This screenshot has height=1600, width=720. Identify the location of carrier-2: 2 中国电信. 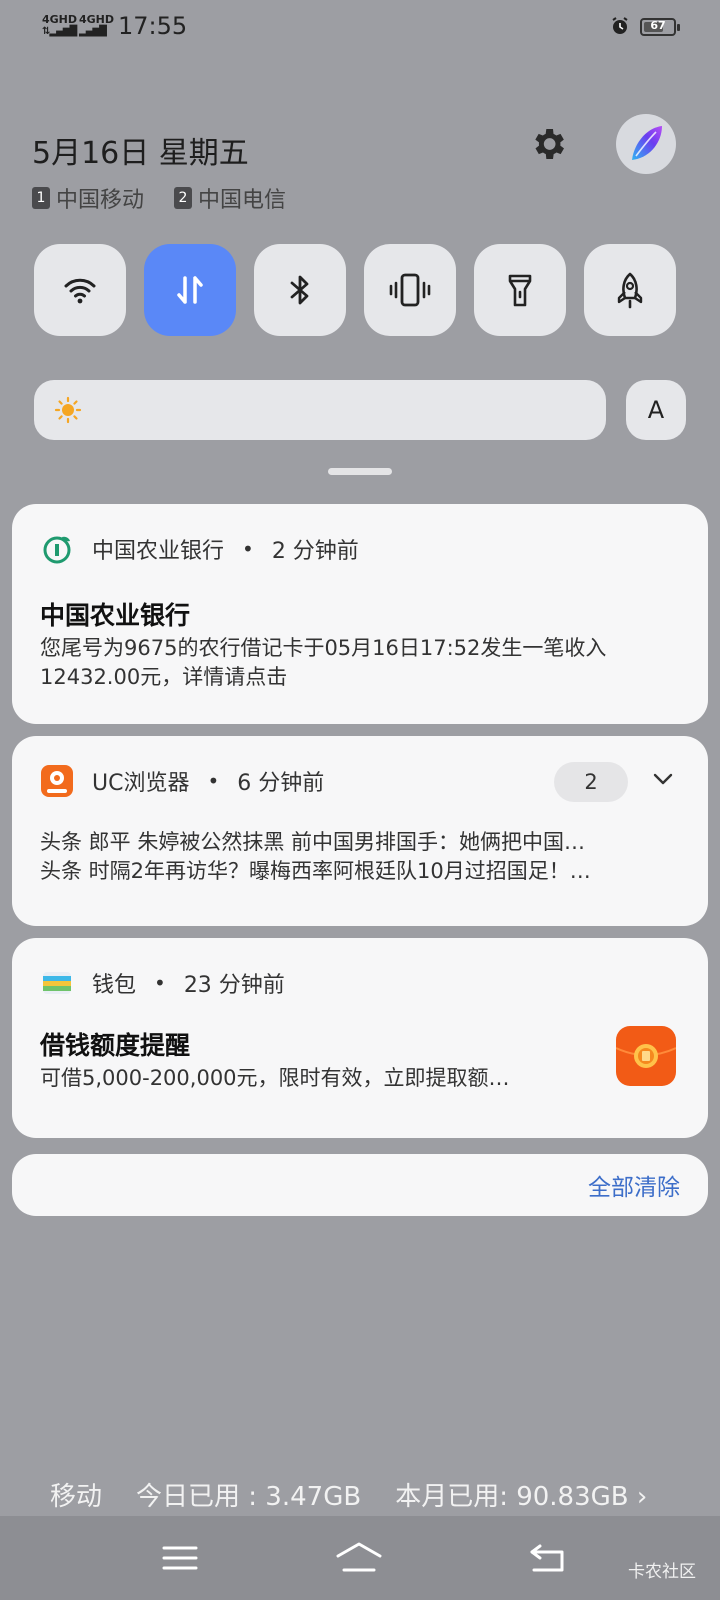
(230, 198).